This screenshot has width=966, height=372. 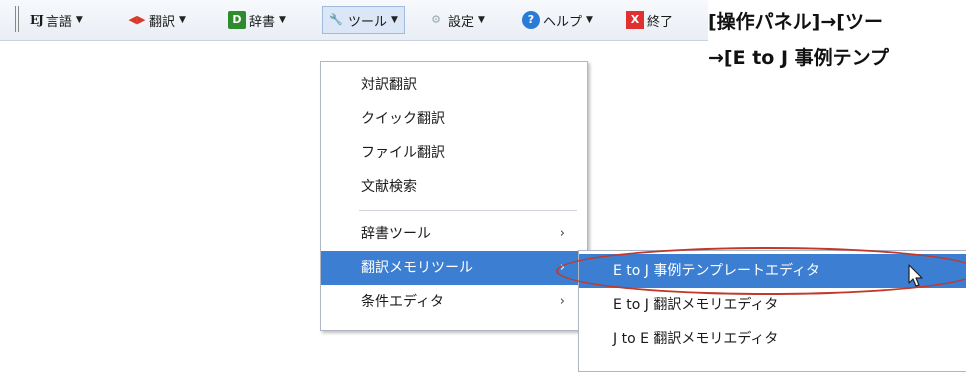 I want to click on ej-language-icon: EJ, so click(x=37, y=20).